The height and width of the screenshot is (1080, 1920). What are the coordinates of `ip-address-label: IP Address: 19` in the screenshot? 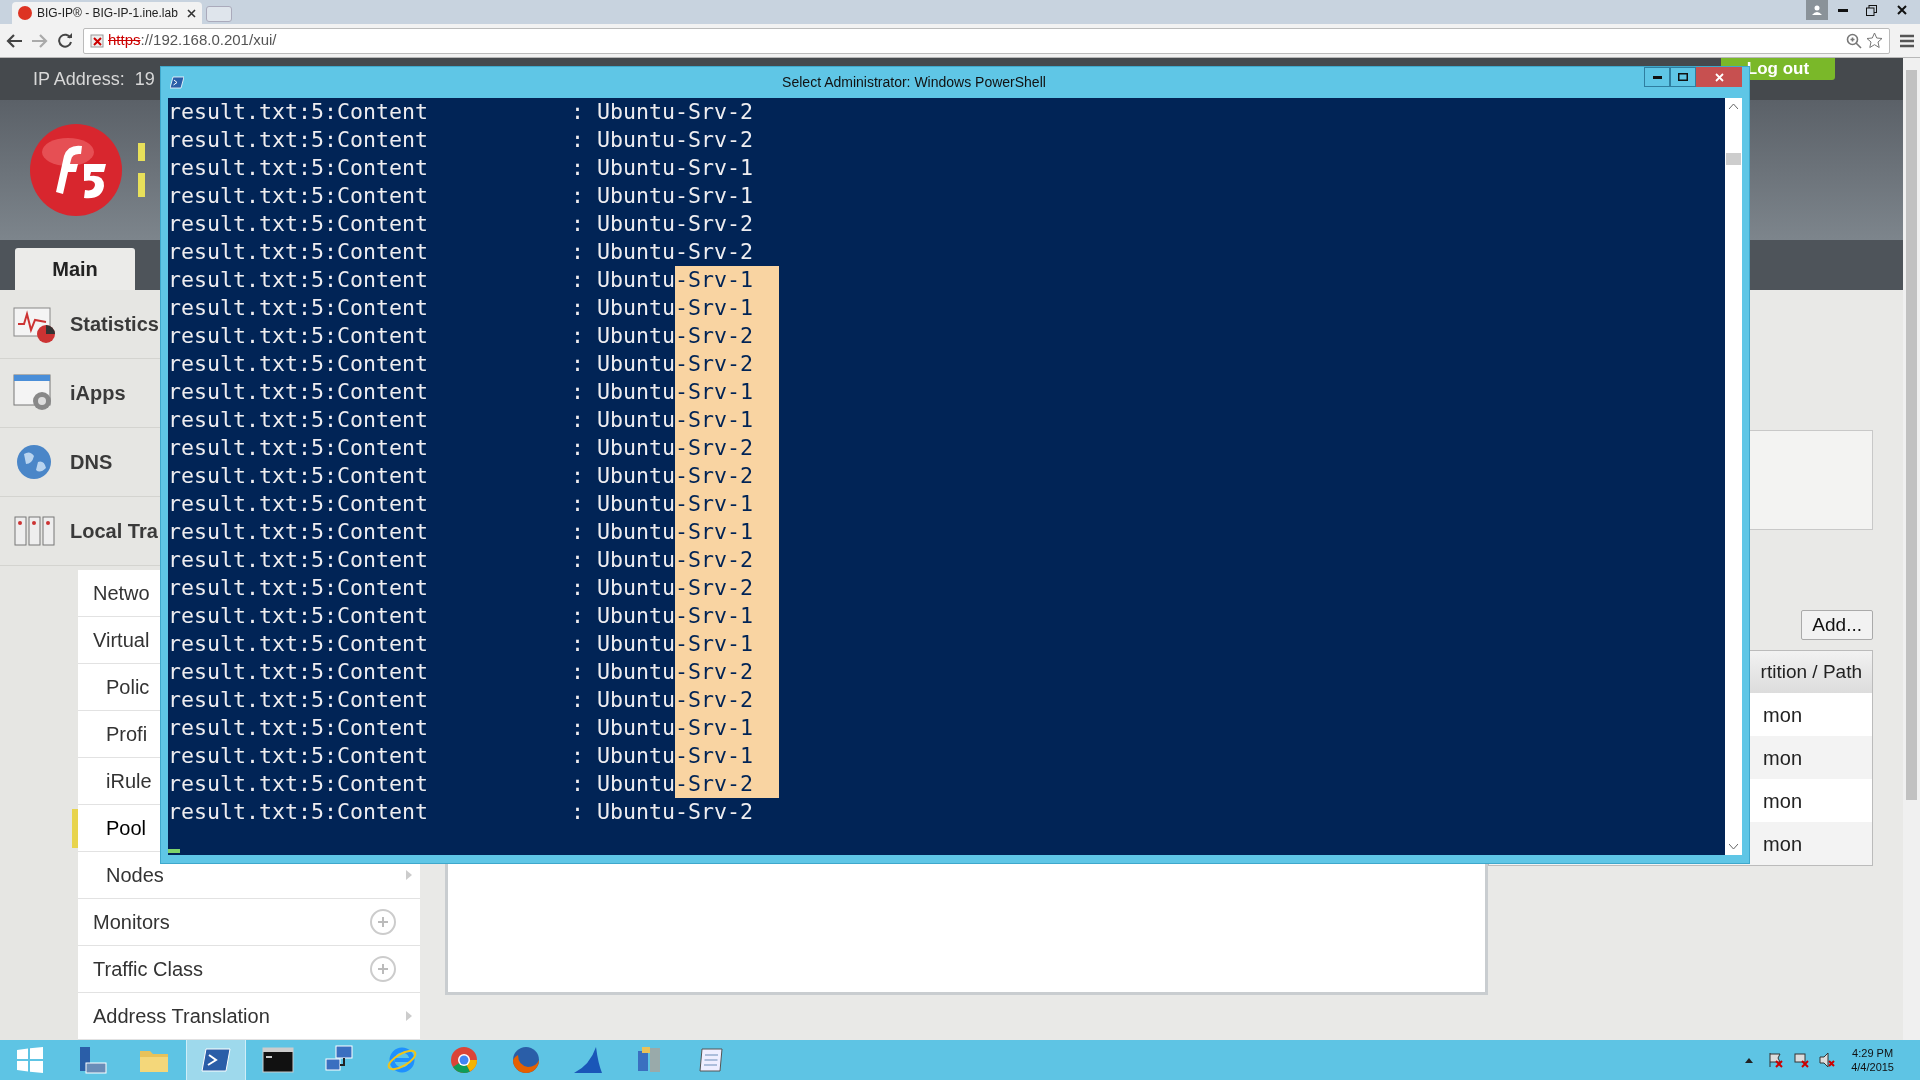 It's located at (94, 79).